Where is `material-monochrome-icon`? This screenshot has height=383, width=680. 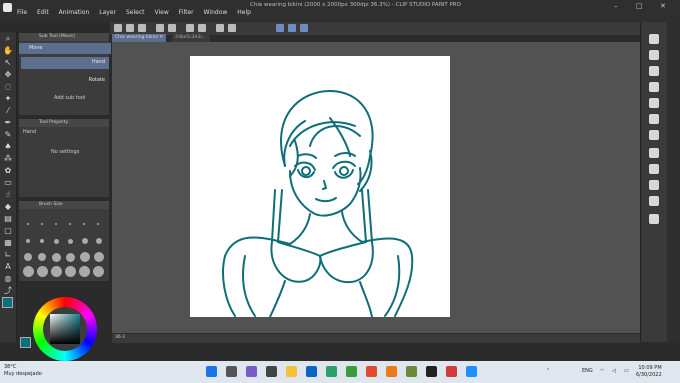 material-monochrome-icon is located at coordinates (654, 153).